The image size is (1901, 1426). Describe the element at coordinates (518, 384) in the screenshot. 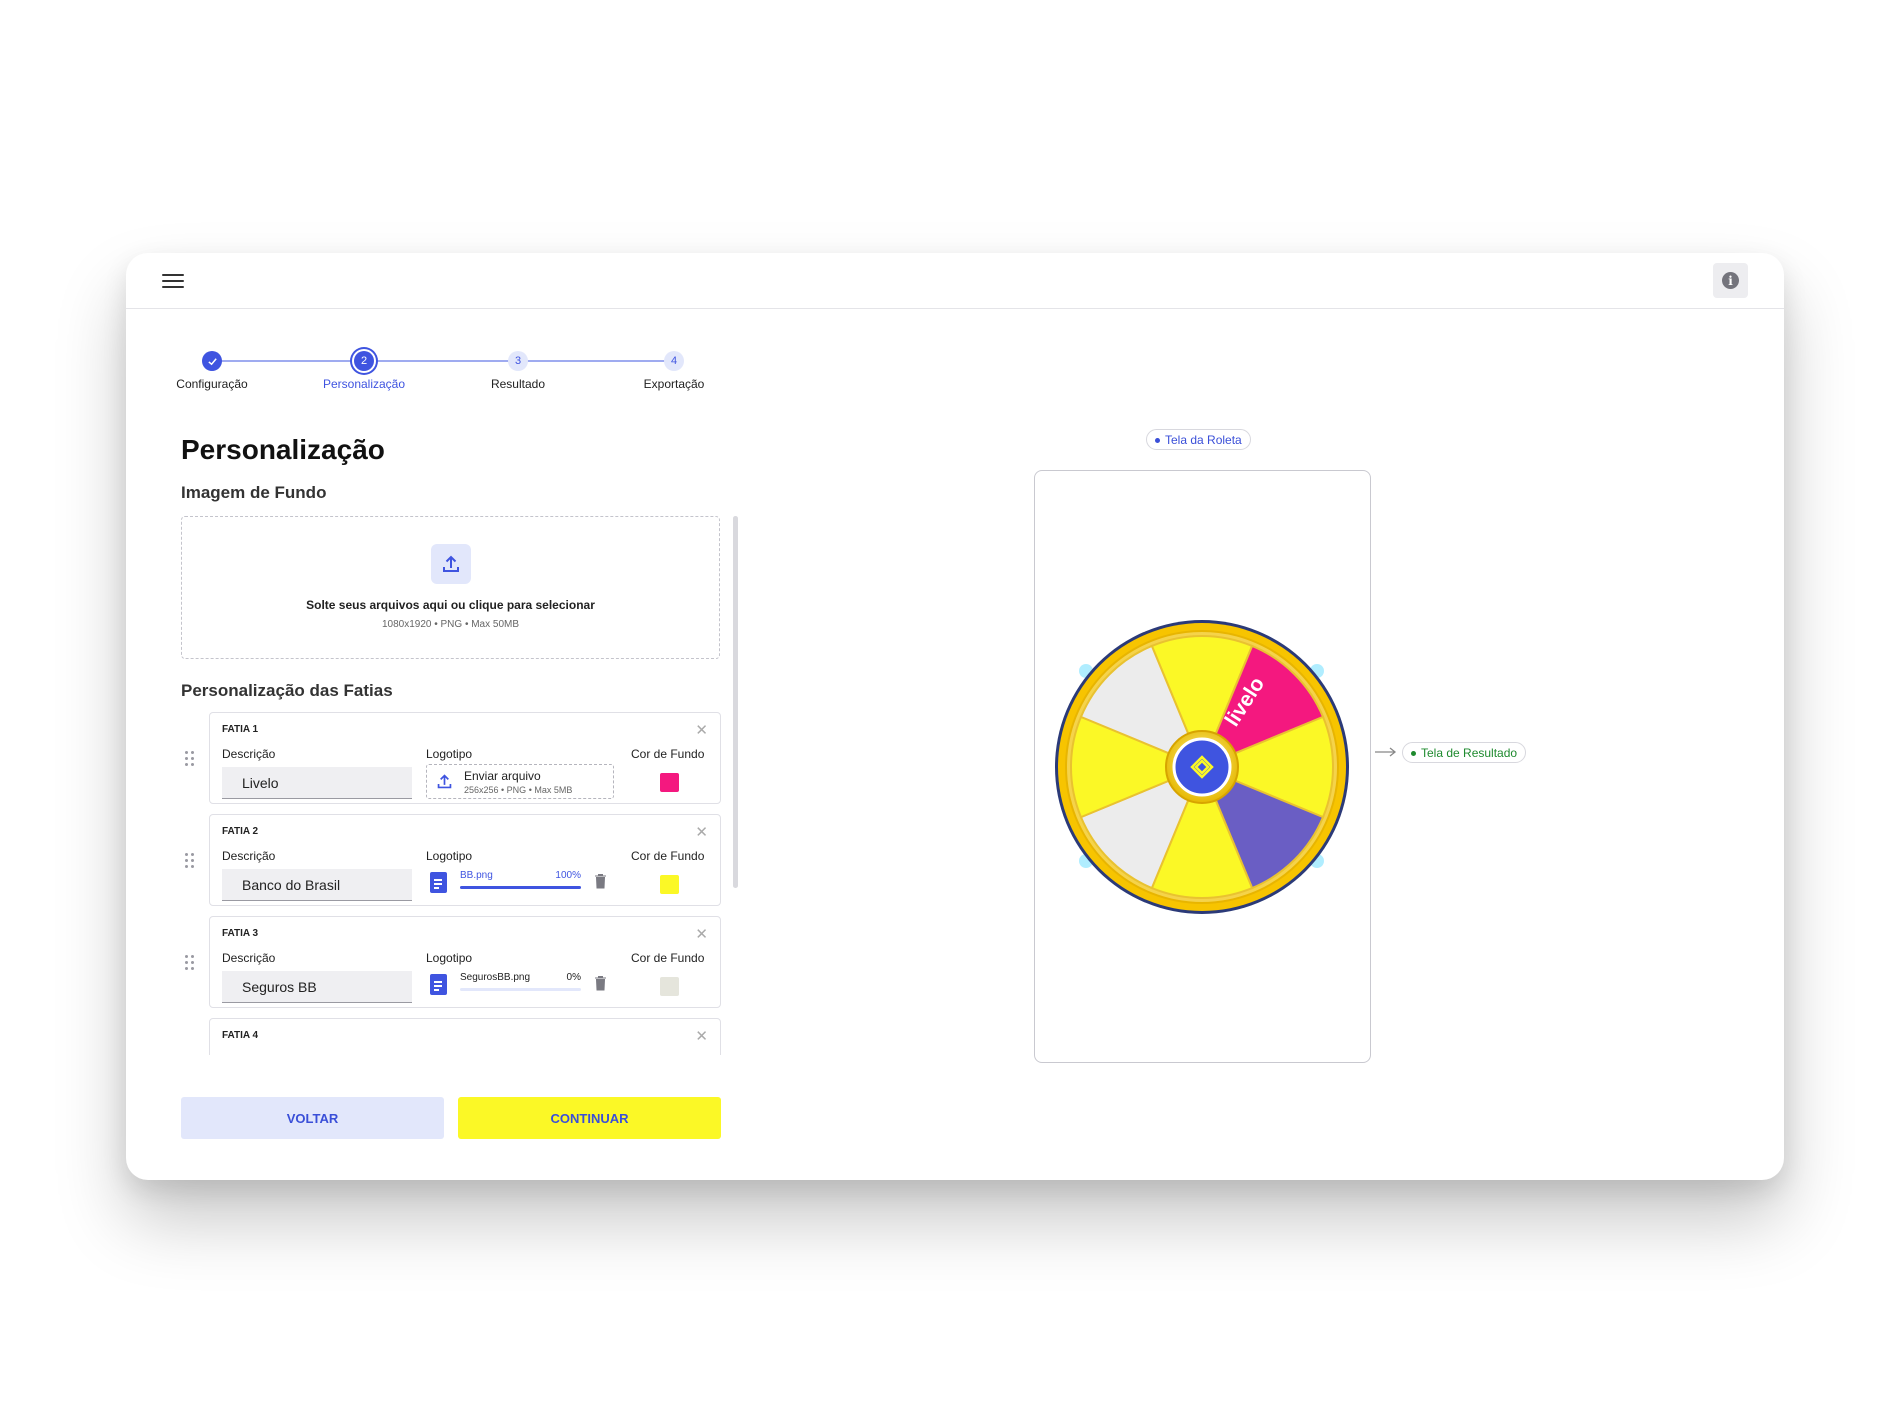

I see `step-label: Resultado` at that location.